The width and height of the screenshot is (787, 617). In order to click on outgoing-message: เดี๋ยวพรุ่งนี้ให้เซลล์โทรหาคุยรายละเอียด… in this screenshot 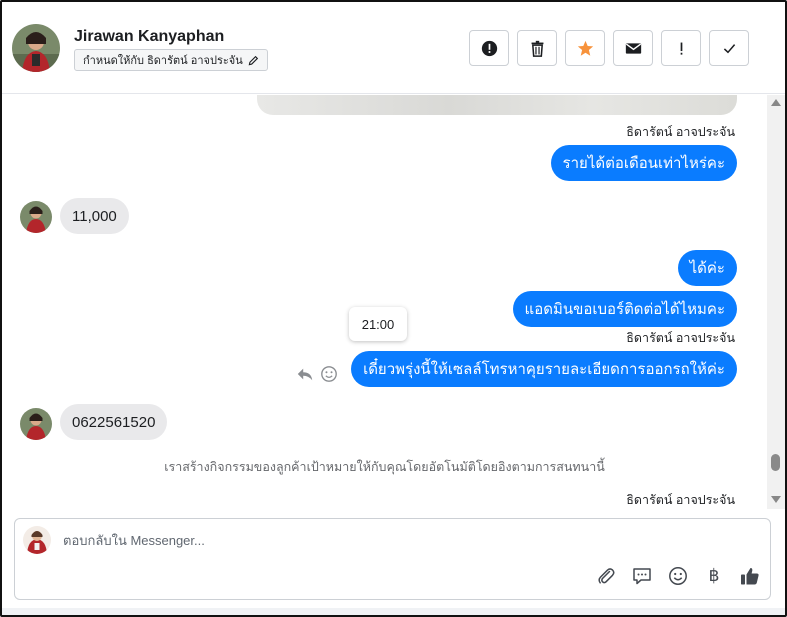, I will do `click(544, 369)`.